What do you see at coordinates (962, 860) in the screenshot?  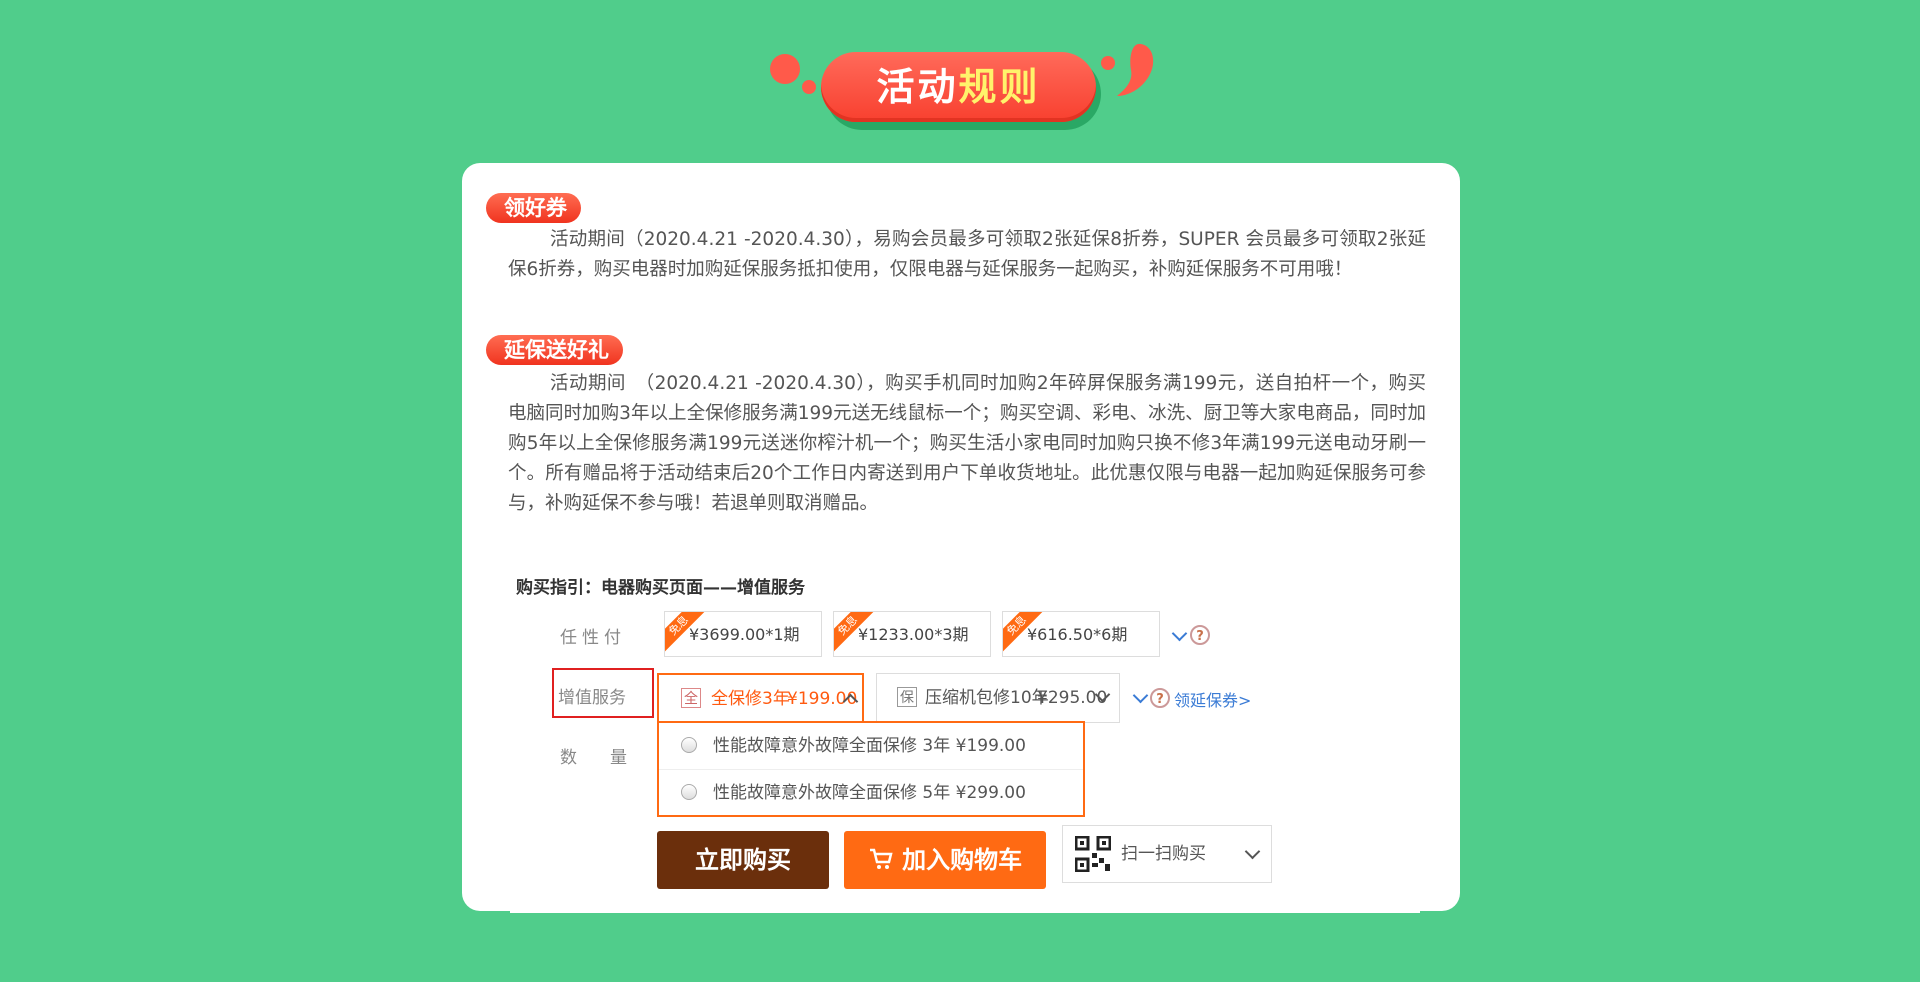 I see `add-to-cart-label: 加入购物车` at bounding box center [962, 860].